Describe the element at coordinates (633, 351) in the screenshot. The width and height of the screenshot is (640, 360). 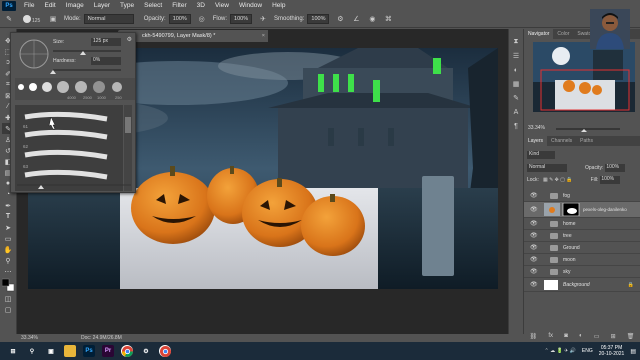
I see `notification-icon: ▤` at that location.